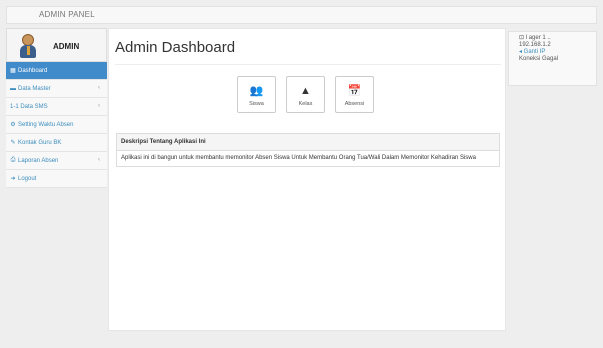  I want to click on title-divider, so click(308, 64).